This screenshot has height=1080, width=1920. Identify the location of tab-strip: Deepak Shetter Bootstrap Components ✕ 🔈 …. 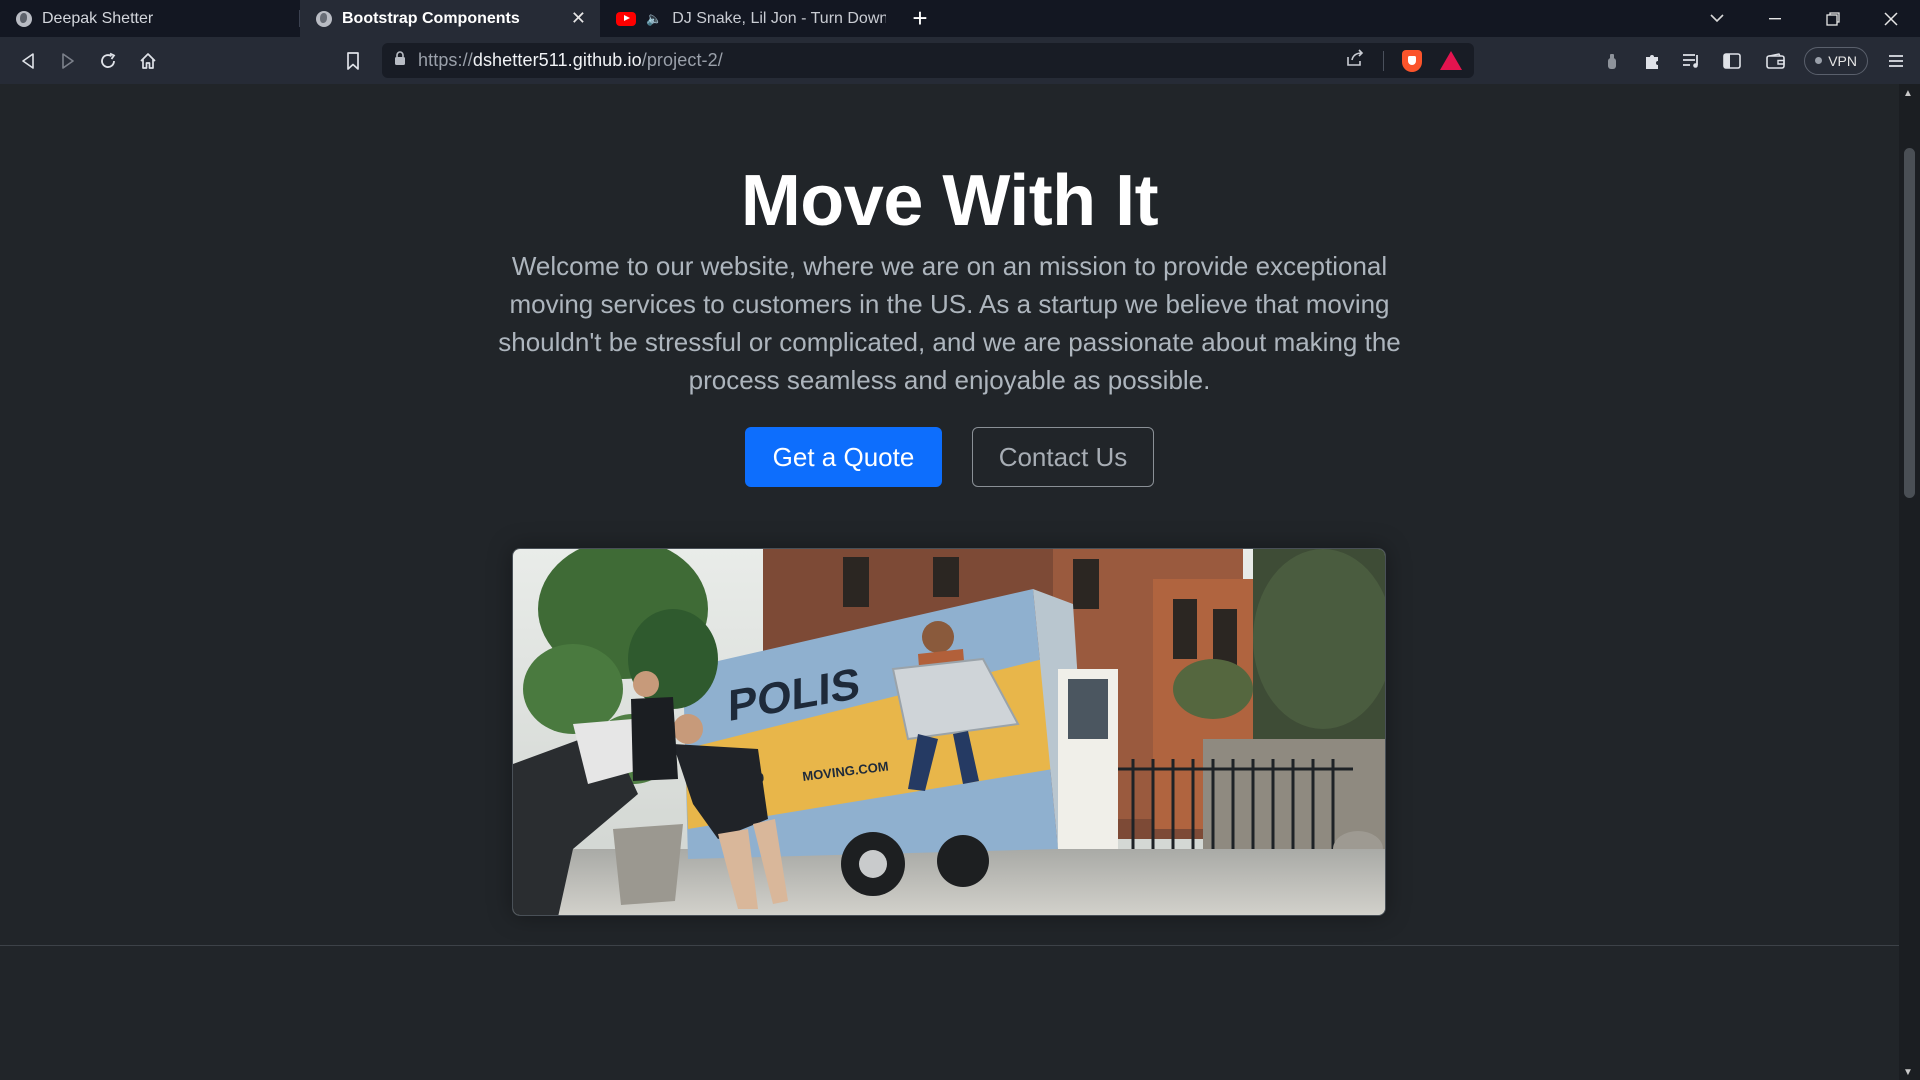
(960, 18).